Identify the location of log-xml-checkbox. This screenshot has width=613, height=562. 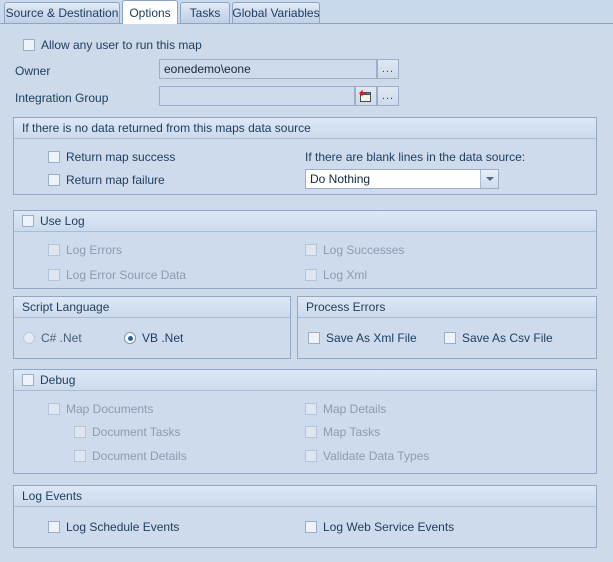
(311, 275).